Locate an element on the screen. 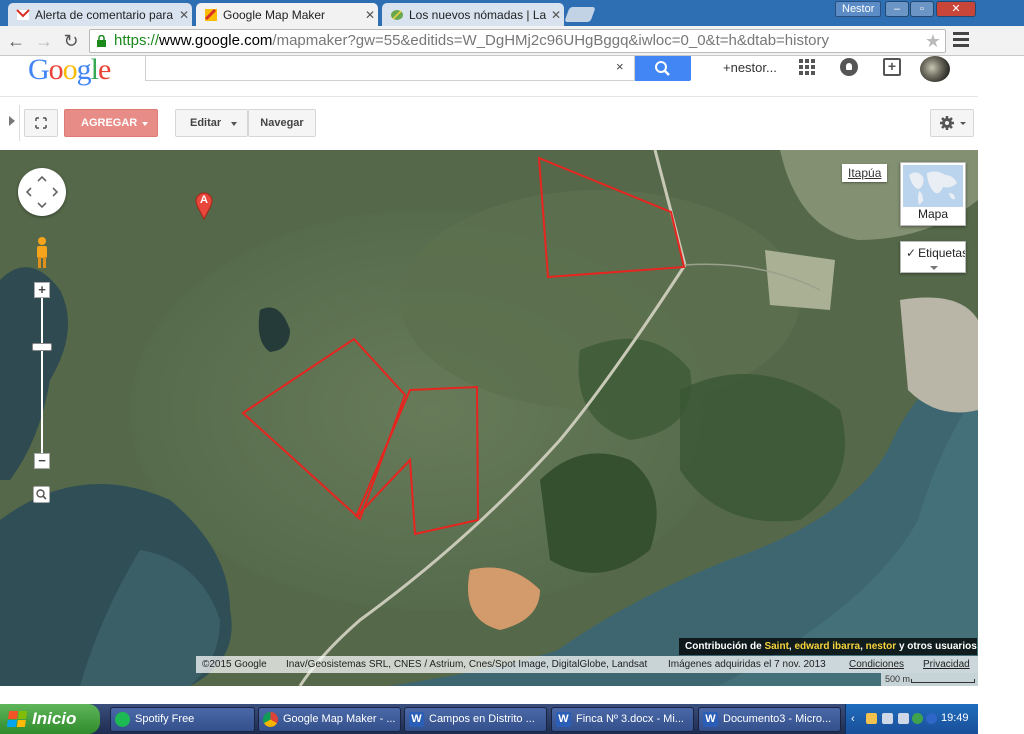 This screenshot has width=1024, height=734. copyright-text: ©2015 Google is located at coordinates (234, 664).